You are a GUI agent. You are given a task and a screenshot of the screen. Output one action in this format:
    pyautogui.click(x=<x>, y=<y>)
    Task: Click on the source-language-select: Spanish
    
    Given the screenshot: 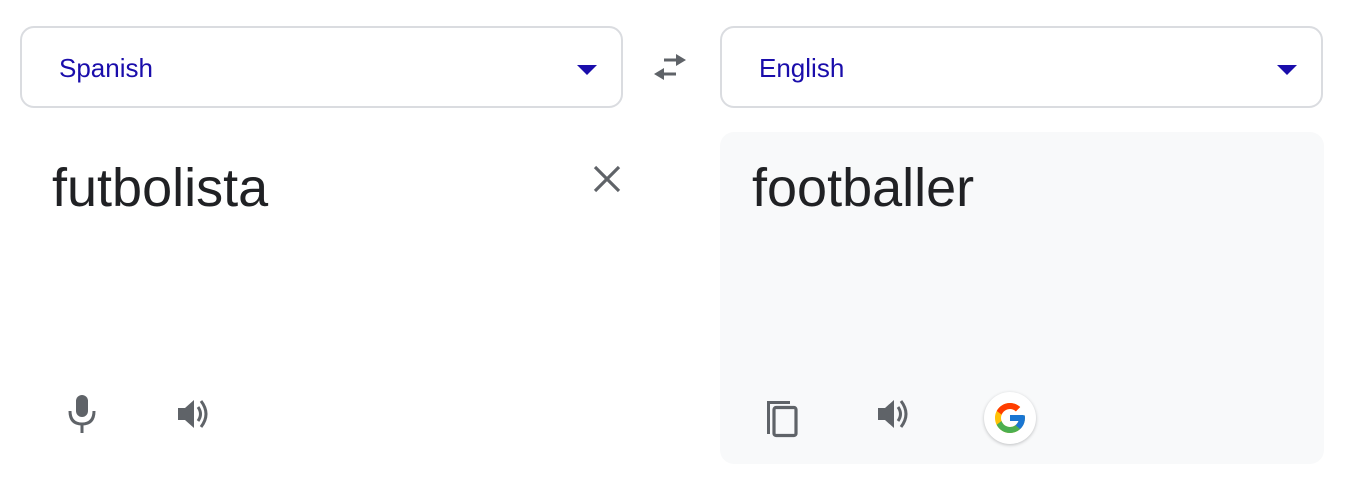 What is the action you would take?
    pyautogui.click(x=321, y=67)
    